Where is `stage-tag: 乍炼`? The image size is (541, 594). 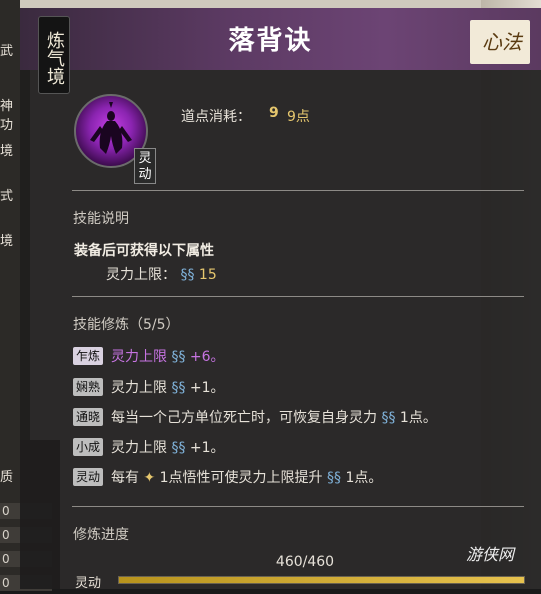 stage-tag: 乍炼 is located at coordinates (88, 355).